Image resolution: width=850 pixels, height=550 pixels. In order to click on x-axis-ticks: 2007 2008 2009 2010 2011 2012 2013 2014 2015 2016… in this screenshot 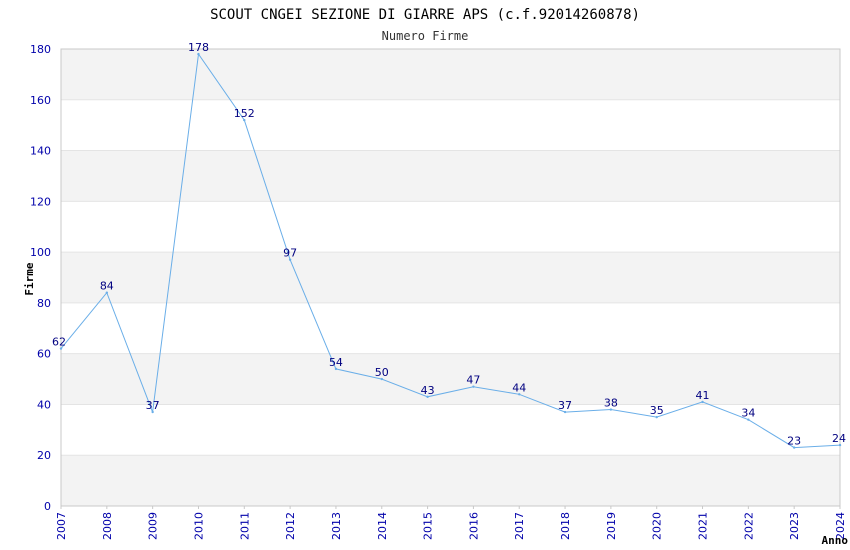, I will do `click(451, 523)`.